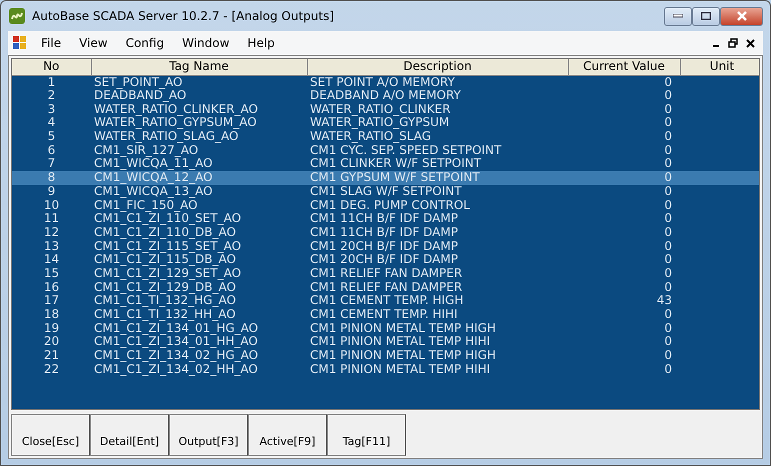 The height and width of the screenshot is (466, 771). What do you see at coordinates (93, 43) in the screenshot?
I see `menu-item: View` at bounding box center [93, 43].